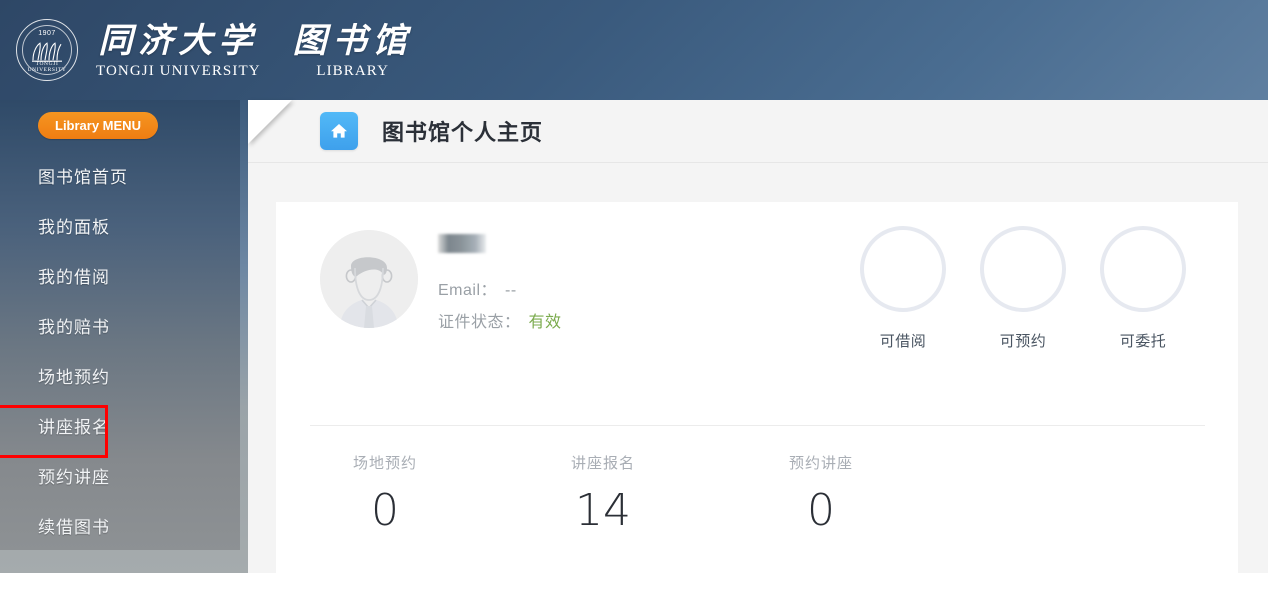 This screenshot has height=602, width=1268. Describe the element at coordinates (120, 278) in the screenshot. I see `sidebar-item-my-borrowing: 我的借阅` at that location.